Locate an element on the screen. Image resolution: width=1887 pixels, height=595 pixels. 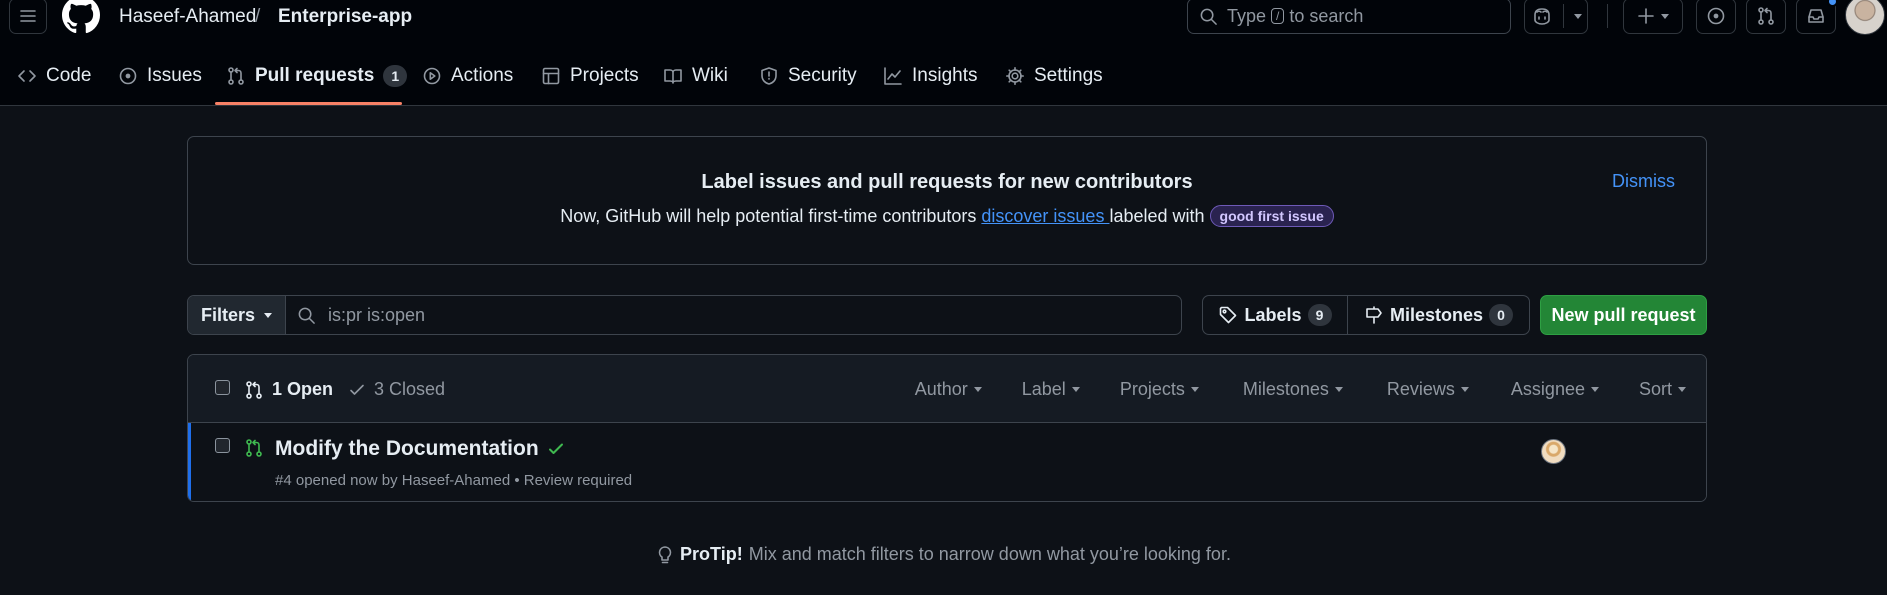
good-first-issue-label: good first issue is located at coordinates (1271, 216).